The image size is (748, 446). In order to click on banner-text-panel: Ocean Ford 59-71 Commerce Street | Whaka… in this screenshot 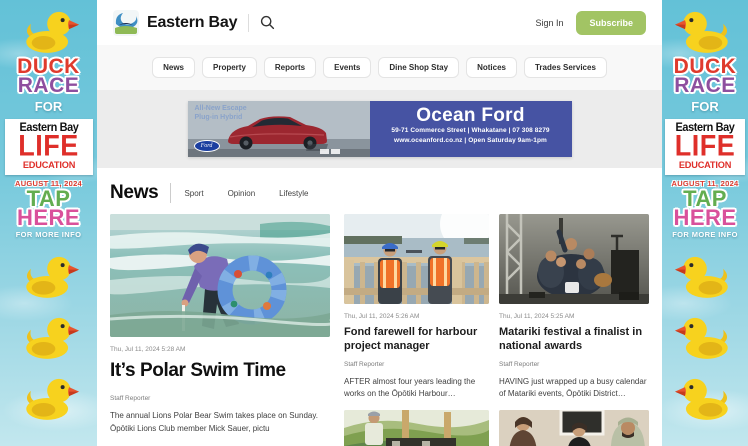, I will do `click(470, 129)`.